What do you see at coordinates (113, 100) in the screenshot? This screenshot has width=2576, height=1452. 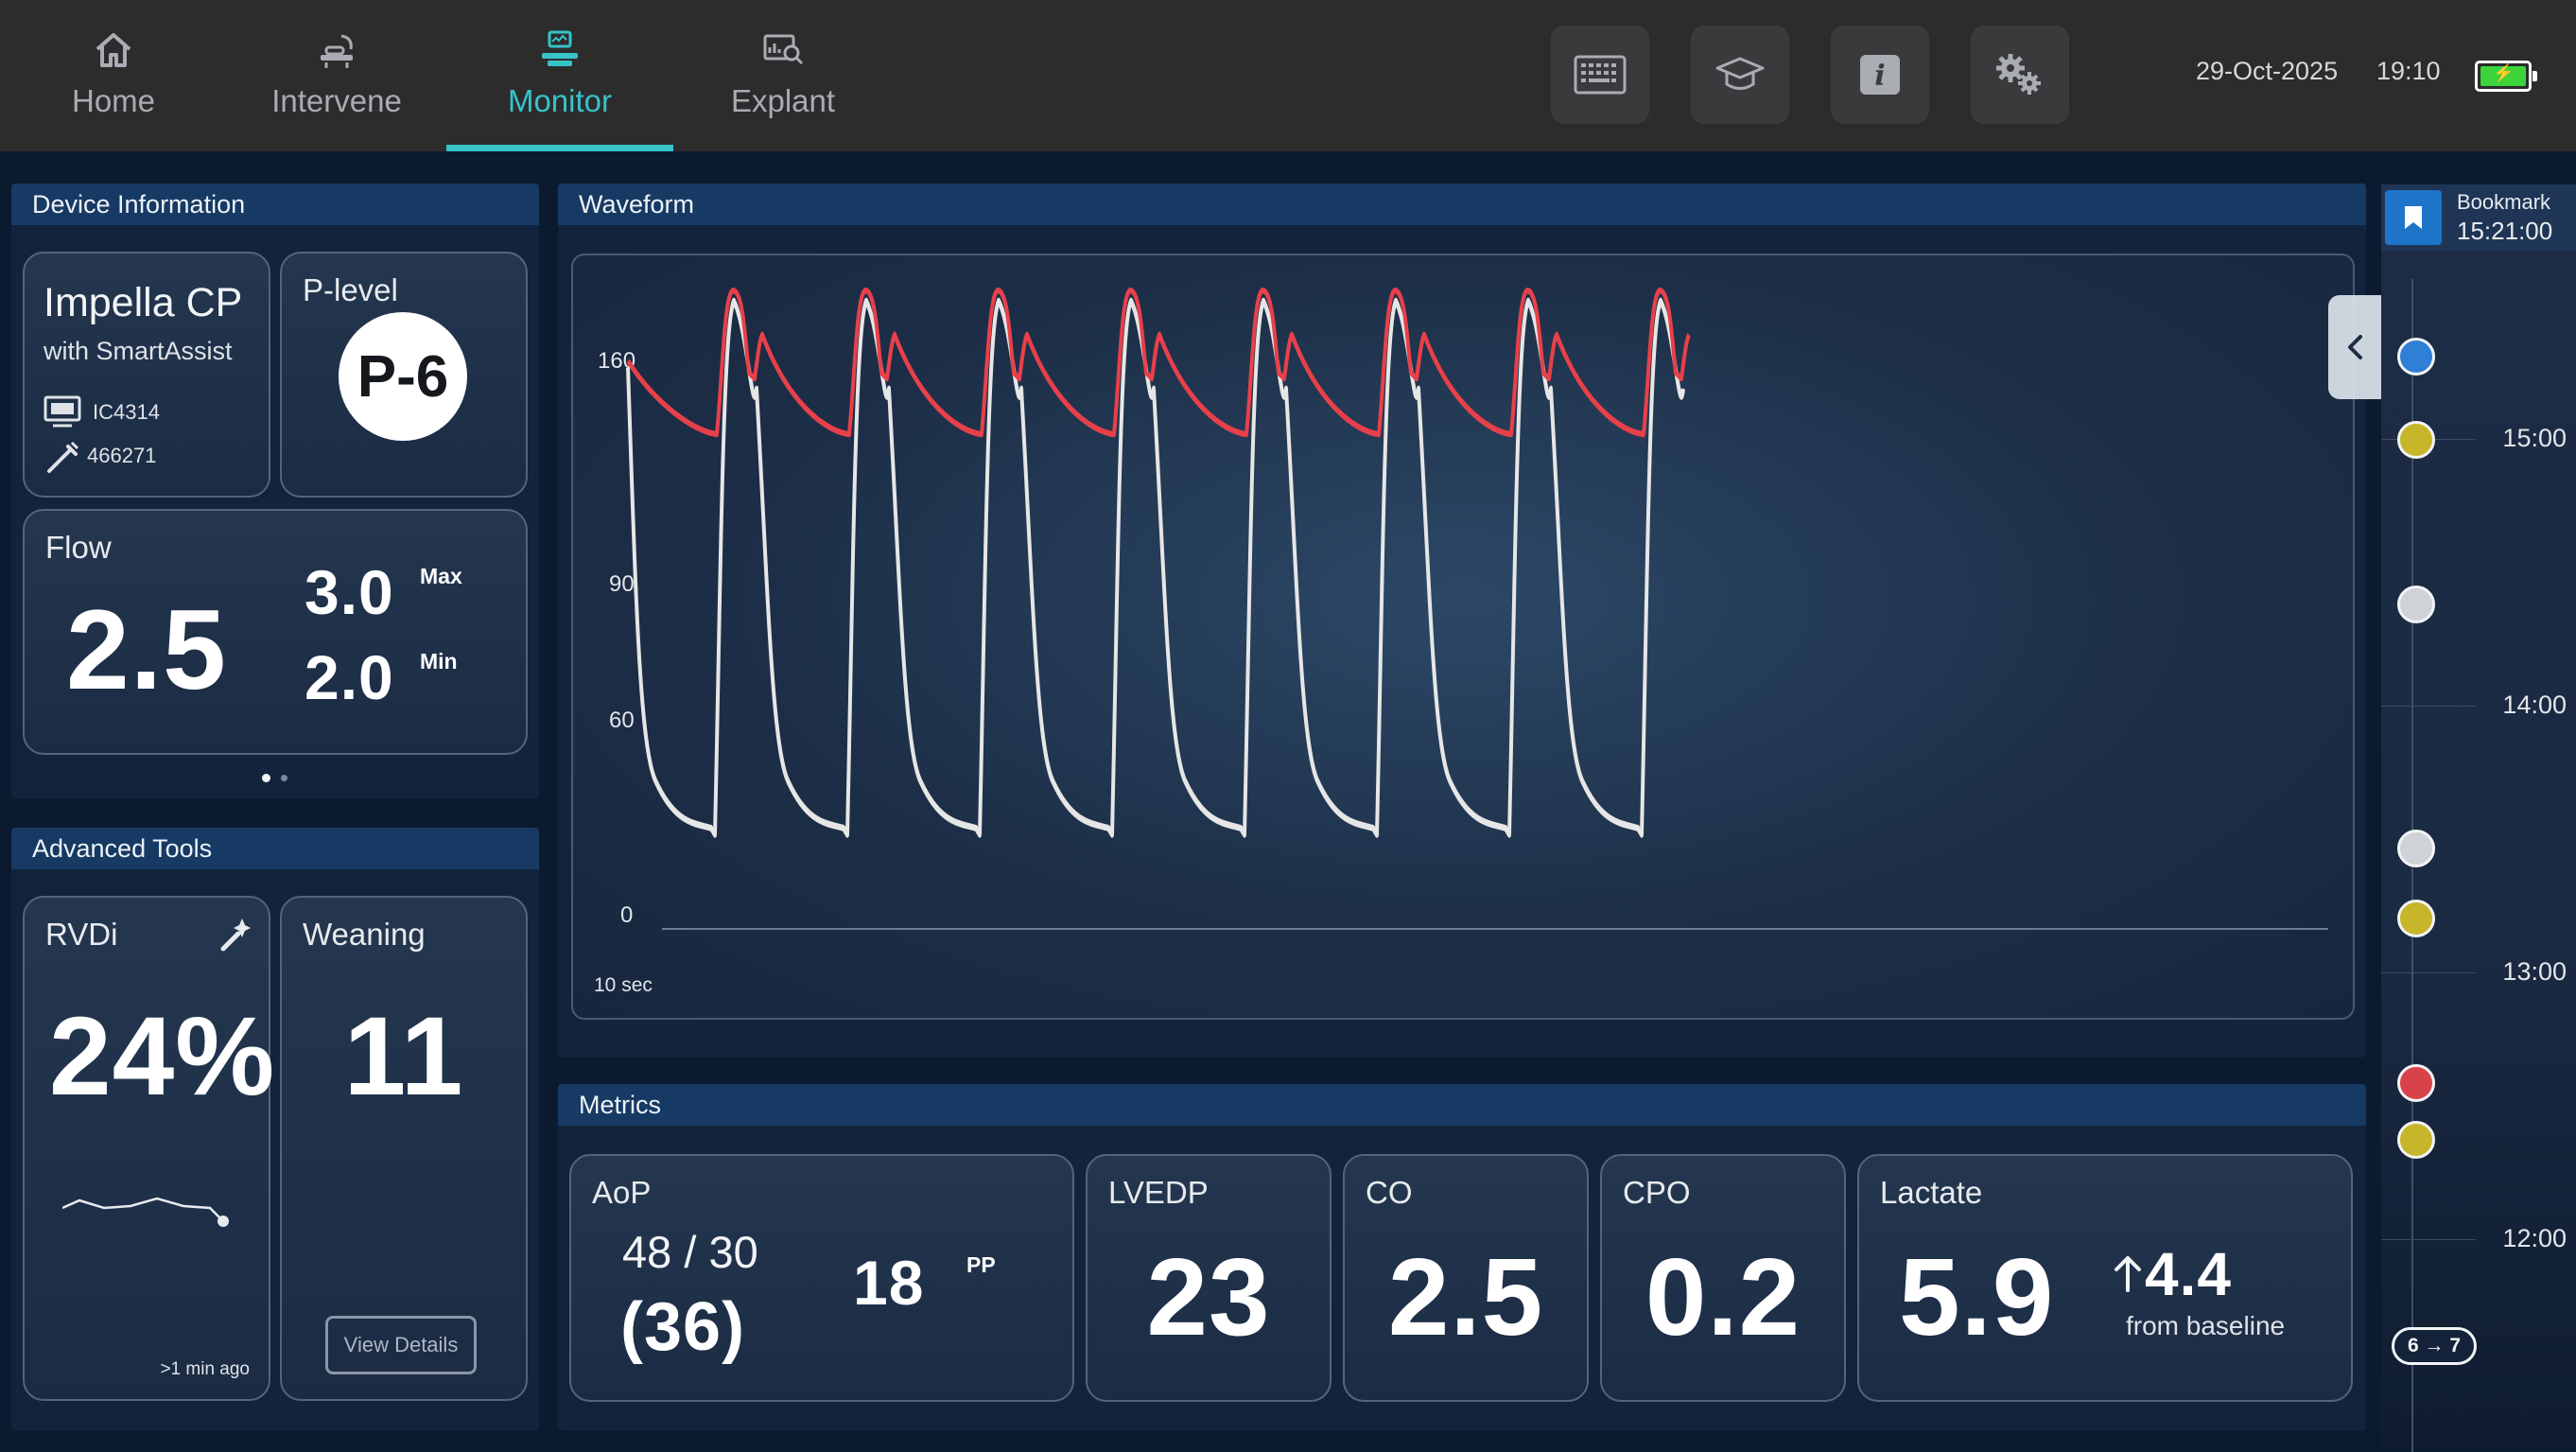 I see `tab-home-label: Home` at bounding box center [113, 100].